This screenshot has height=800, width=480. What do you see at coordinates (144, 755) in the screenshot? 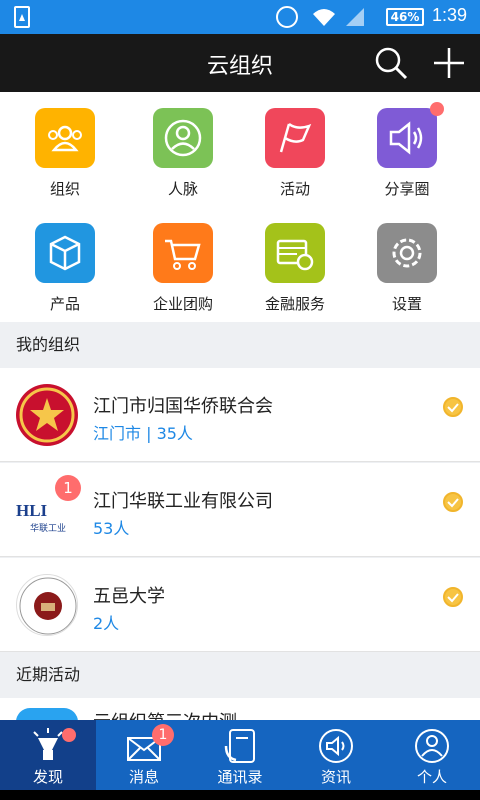
I see `tab-messages: 1 消息` at bounding box center [144, 755].